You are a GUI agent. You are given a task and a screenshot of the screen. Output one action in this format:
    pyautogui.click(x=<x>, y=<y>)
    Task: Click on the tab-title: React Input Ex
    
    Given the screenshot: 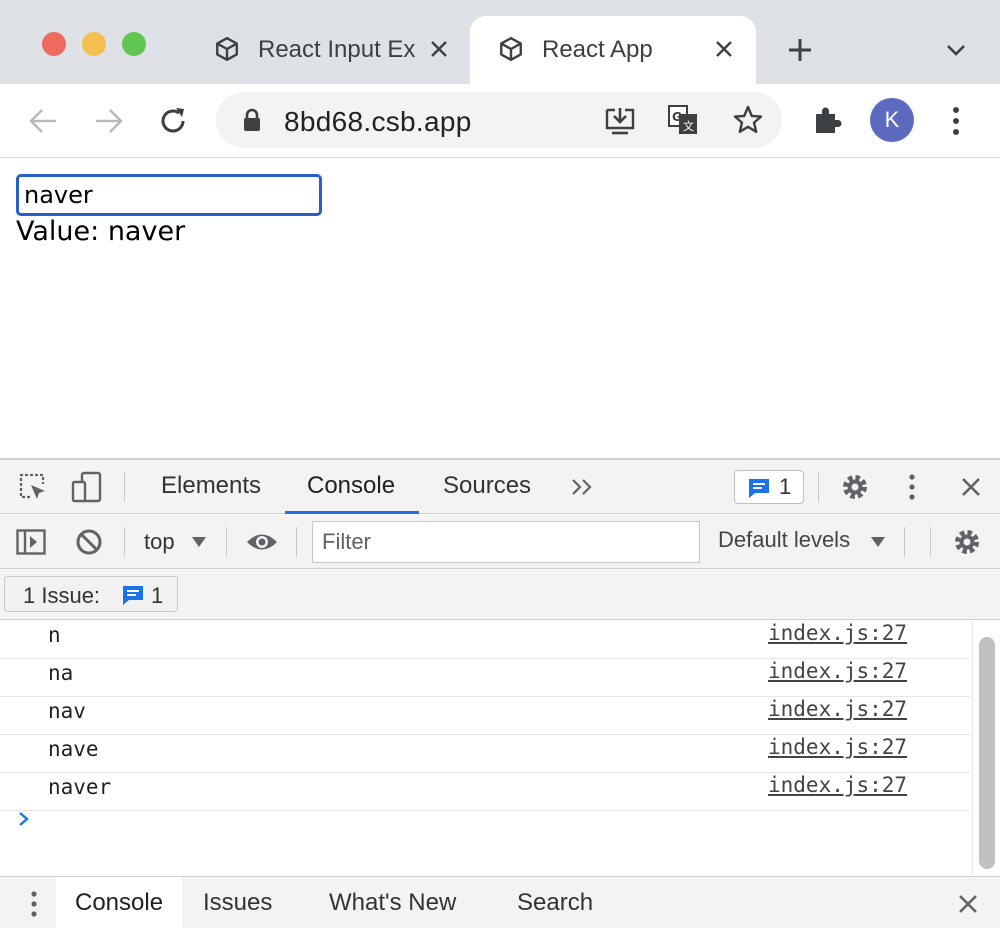 What is the action you would take?
    pyautogui.click(x=337, y=49)
    